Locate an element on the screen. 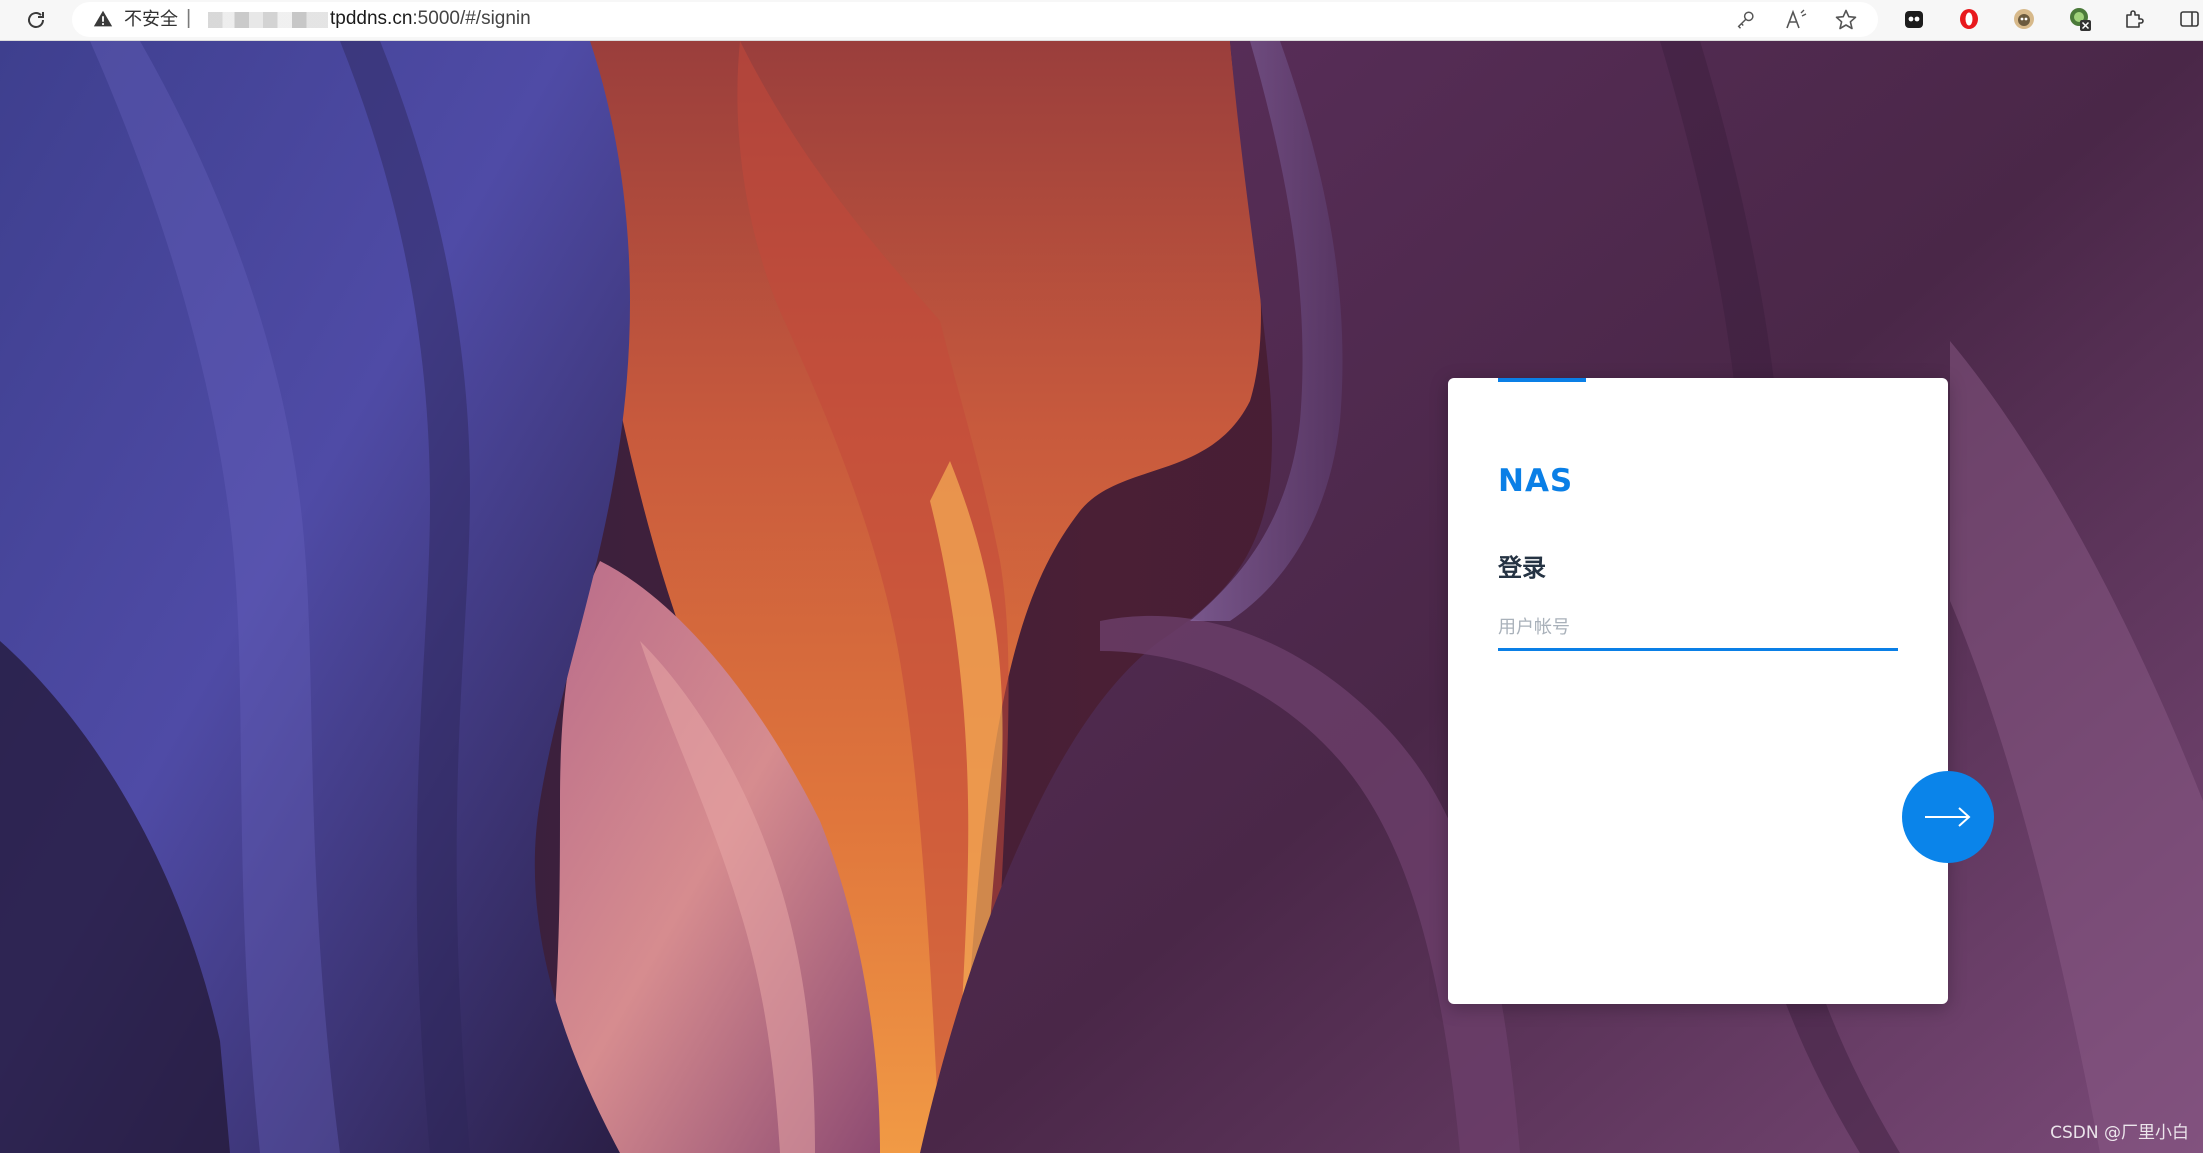 This screenshot has height=1153, width=2203. extension-ghost-icon is located at coordinates (1914, 19).